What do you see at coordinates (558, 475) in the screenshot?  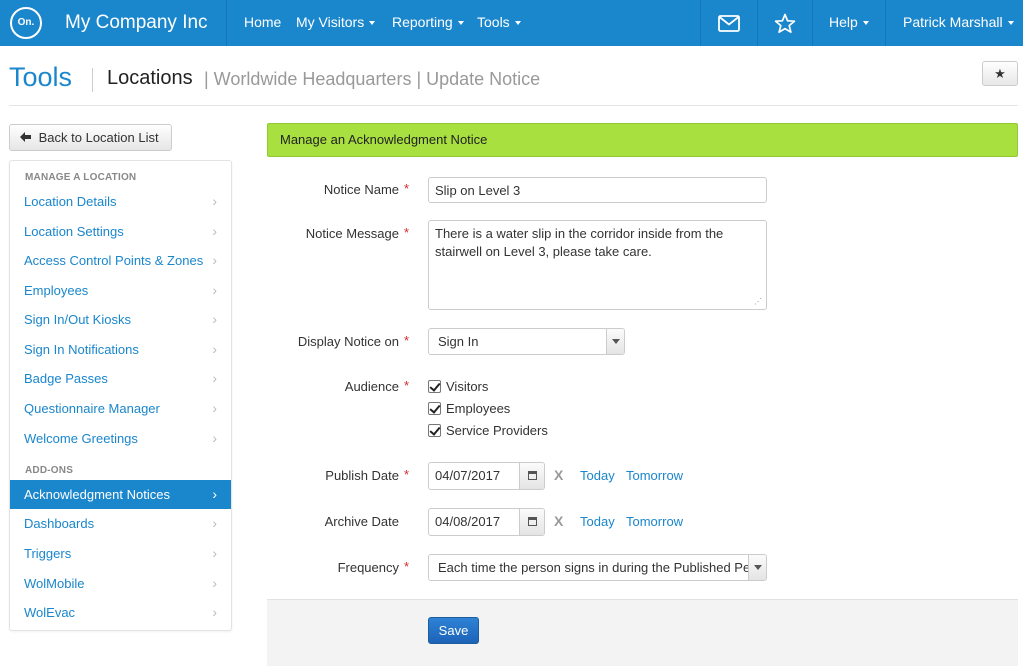 I see `clear-publish-date-button: X` at bounding box center [558, 475].